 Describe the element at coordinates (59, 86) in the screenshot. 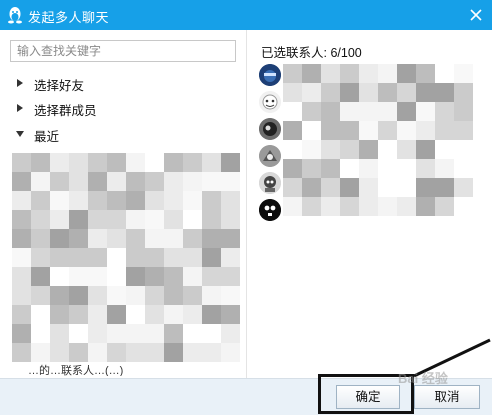

I see `group-label: 选择好友` at that location.